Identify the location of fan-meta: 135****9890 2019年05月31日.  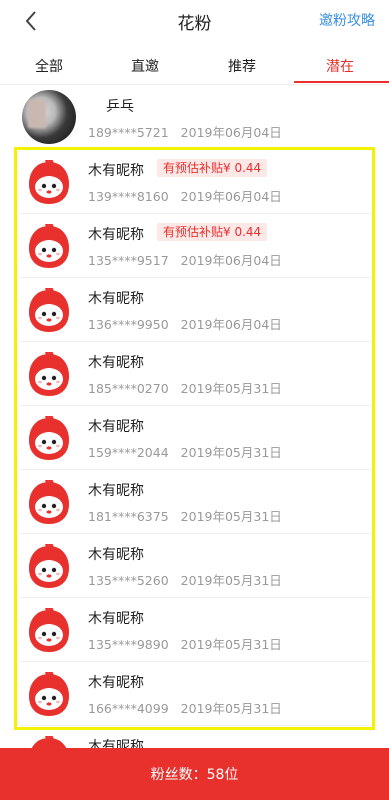
(185, 643).